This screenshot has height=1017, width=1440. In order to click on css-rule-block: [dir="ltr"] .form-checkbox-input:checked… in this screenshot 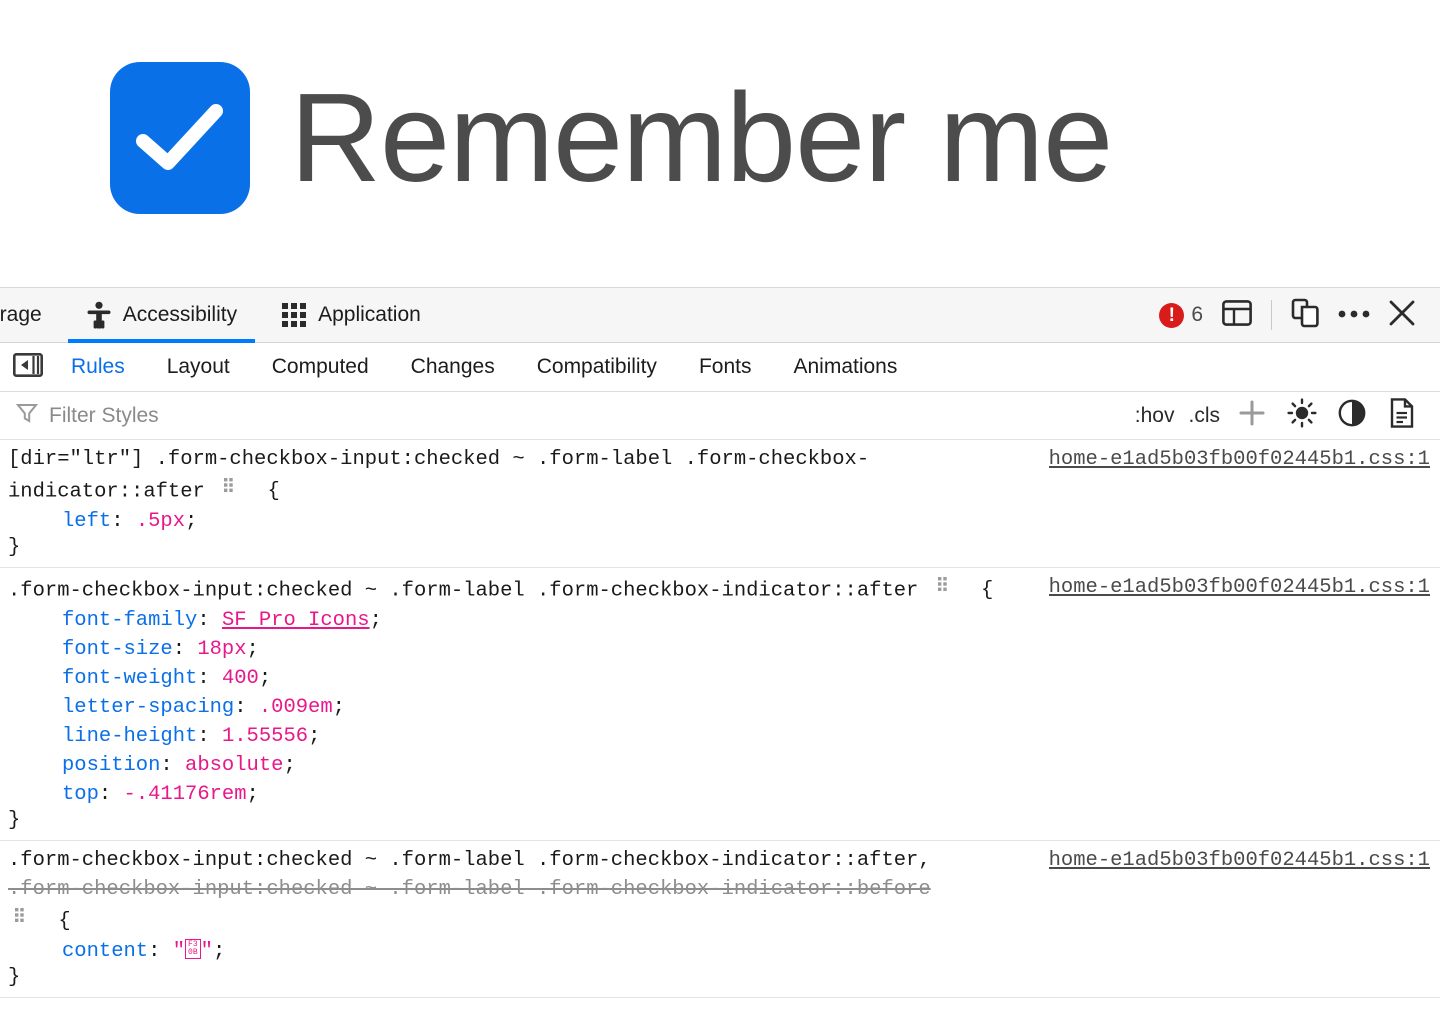, I will do `click(720, 504)`.